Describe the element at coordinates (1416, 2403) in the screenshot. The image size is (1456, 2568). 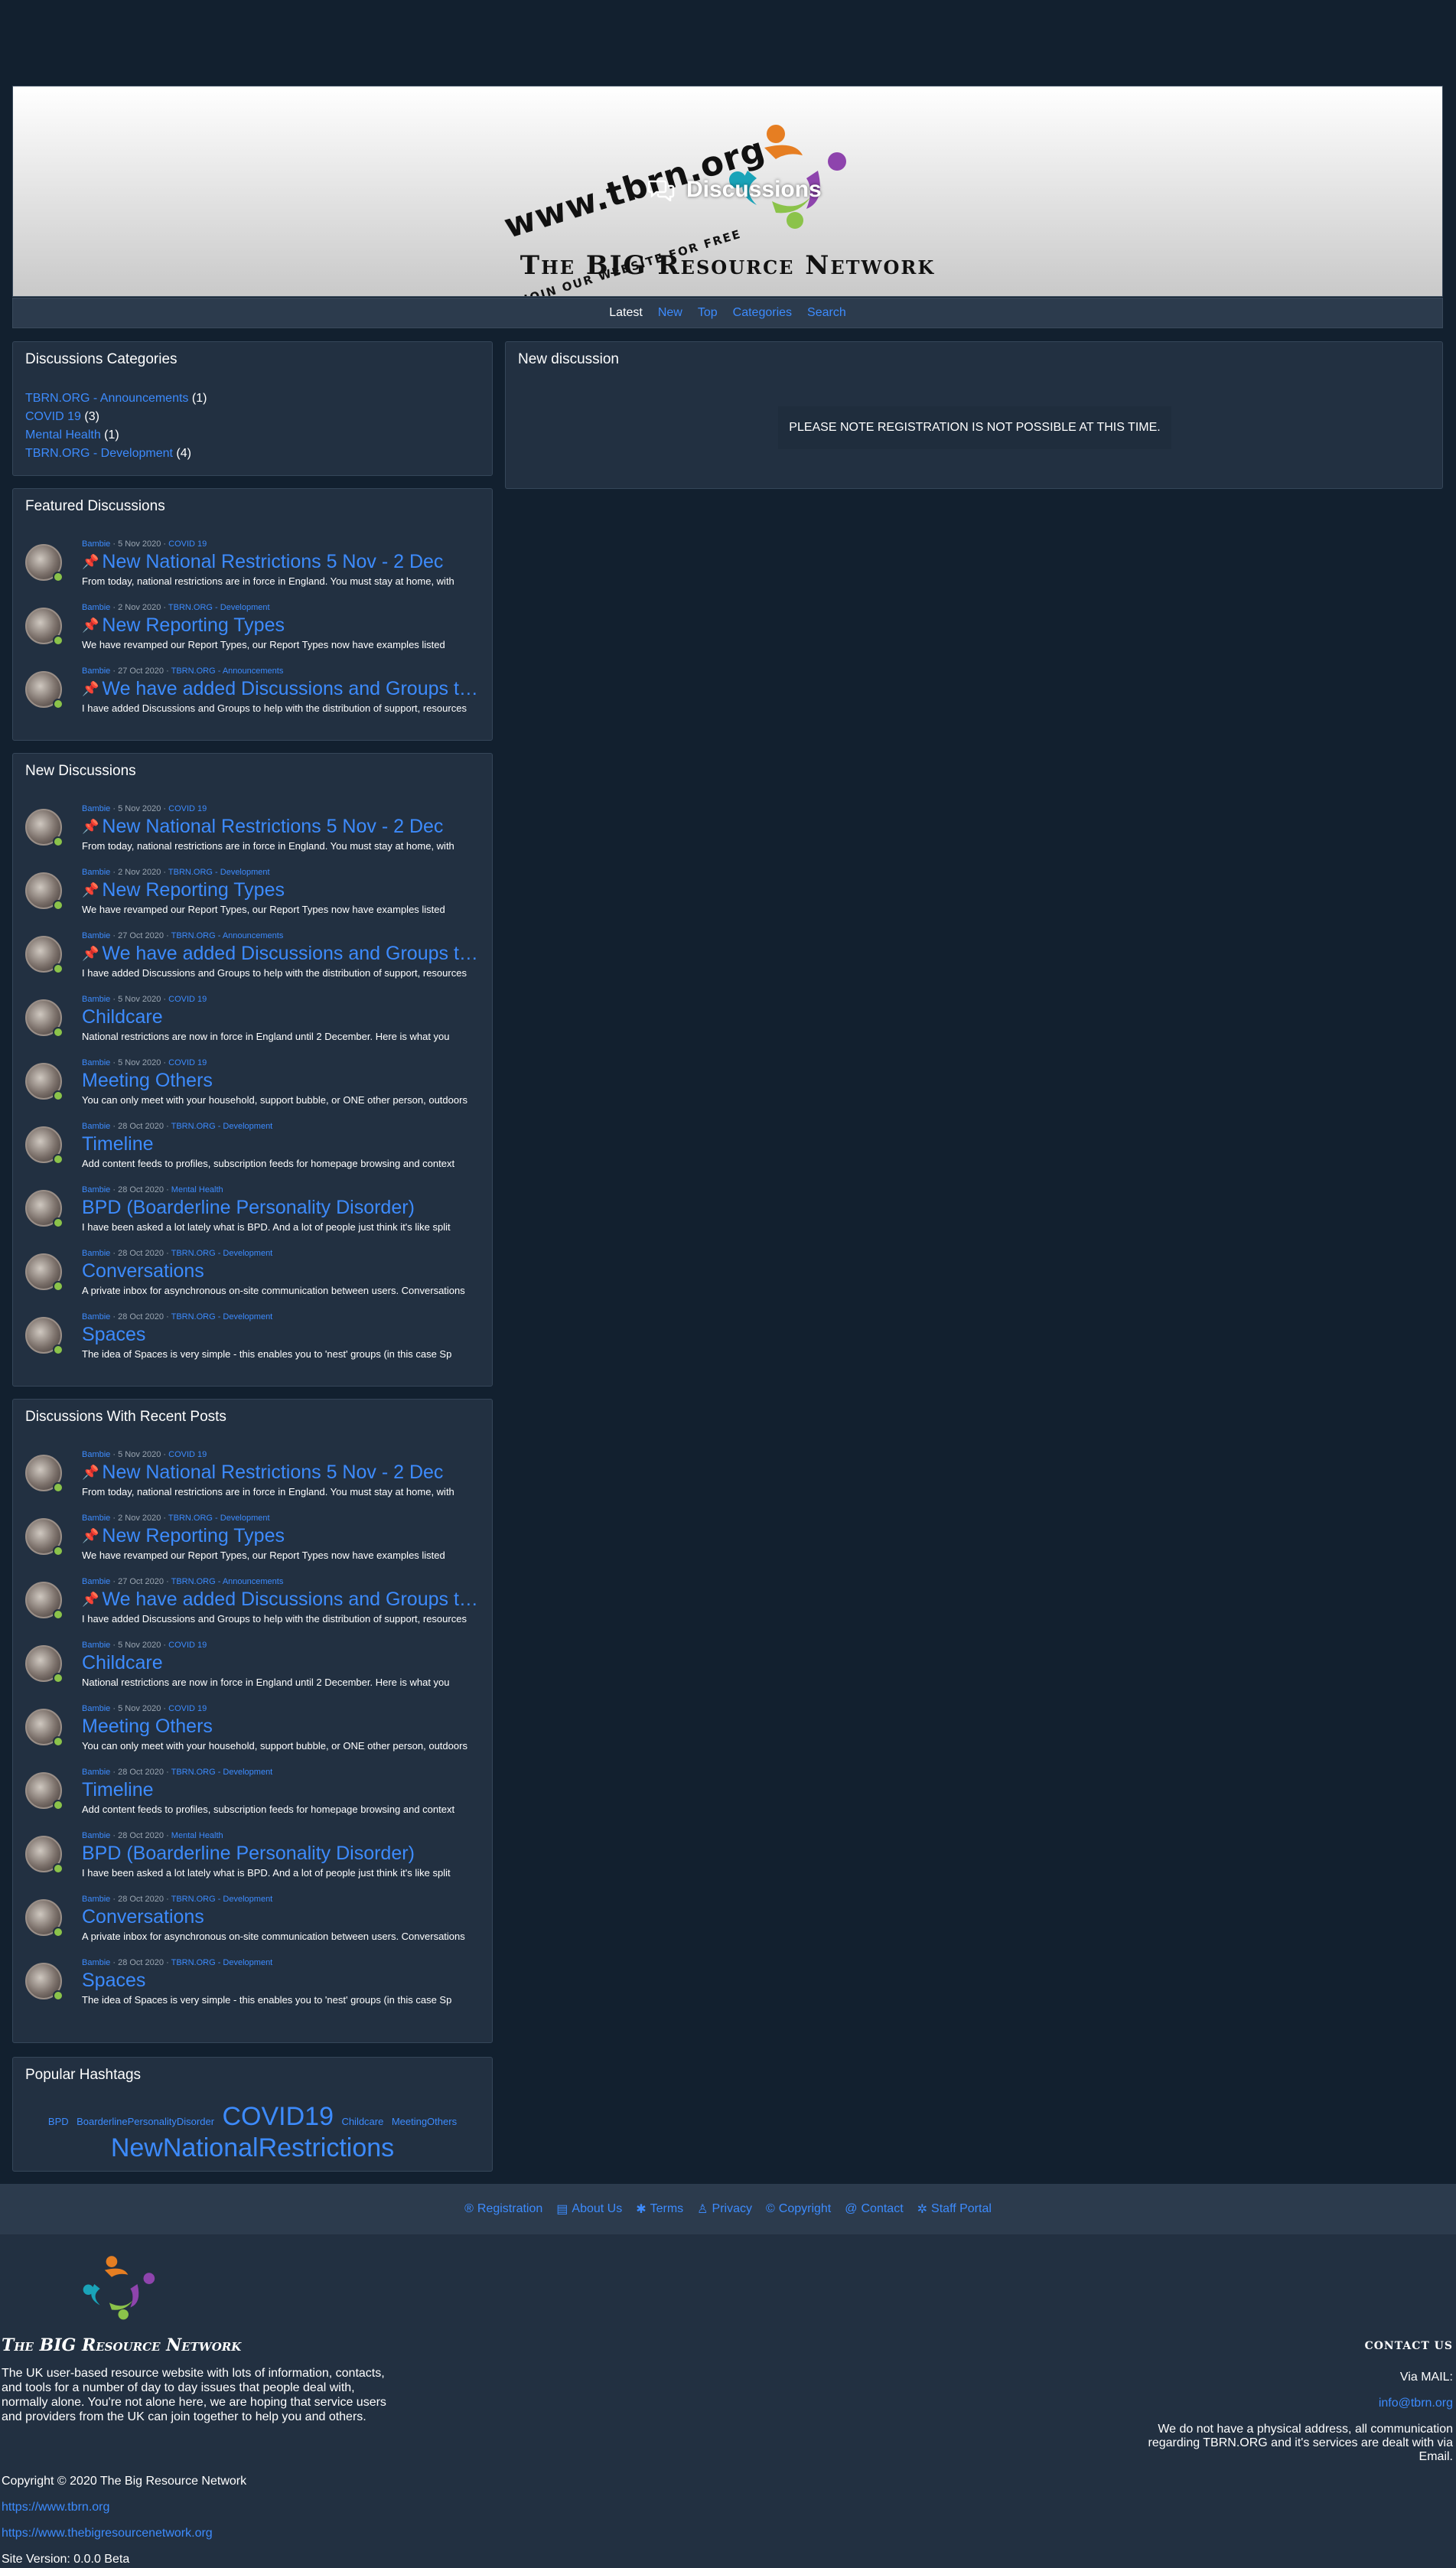
I see `contact-email-link: info@tbrn.org` at that location.